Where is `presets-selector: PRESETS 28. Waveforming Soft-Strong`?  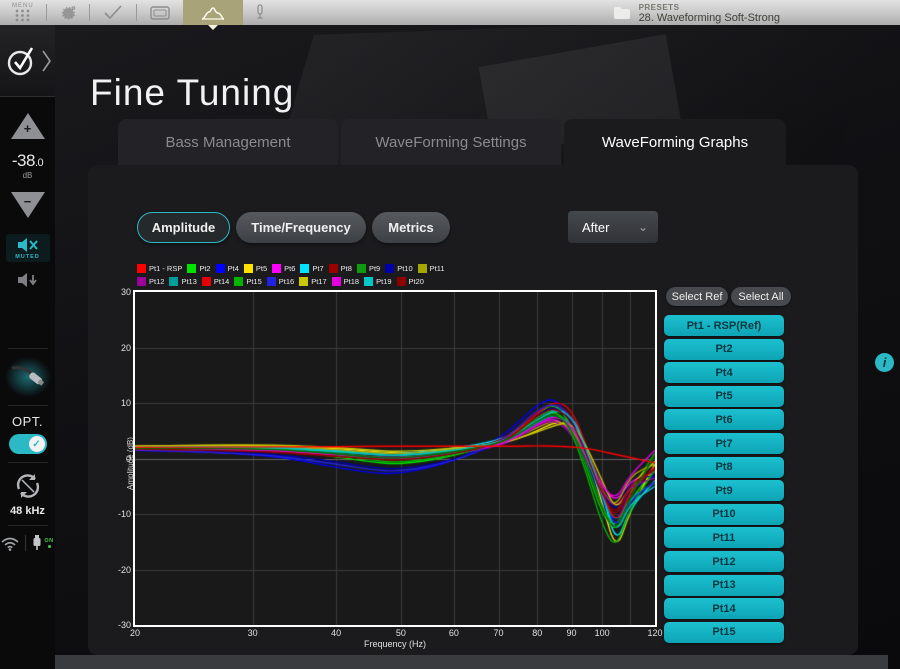 presets-selector: PRESETS 28. Waveforming Soft-Strong is located at coordinates (696, 12).